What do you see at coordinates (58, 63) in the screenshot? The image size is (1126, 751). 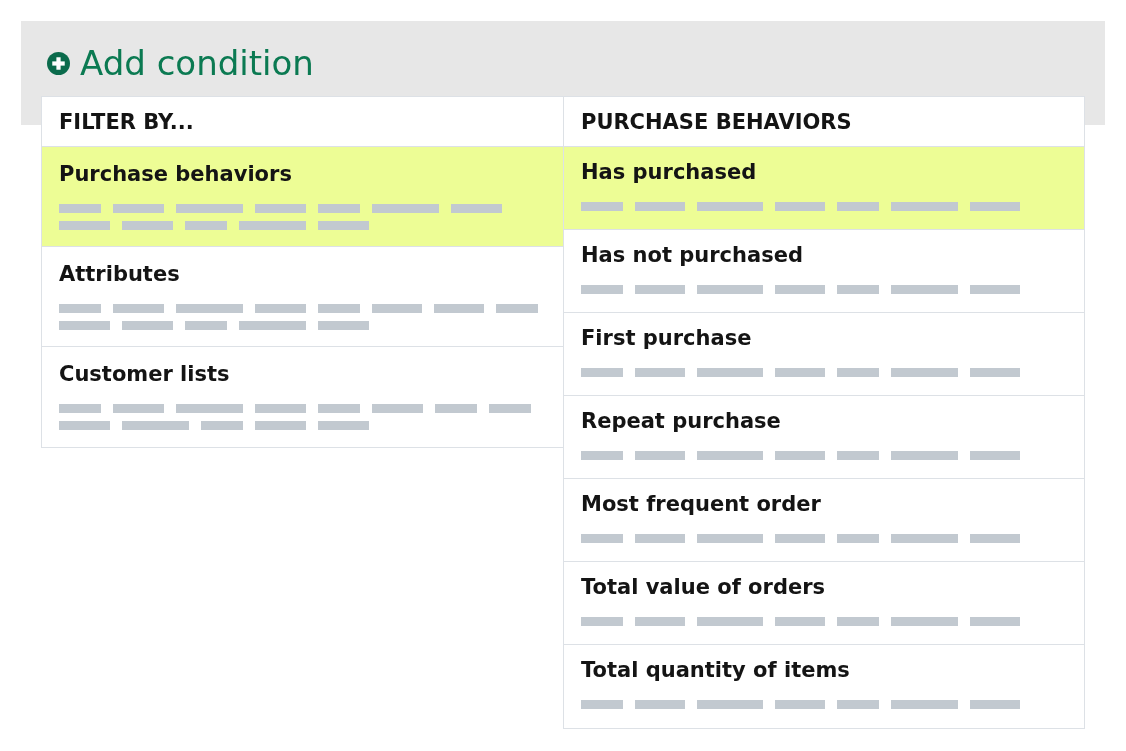 I see `plus-circle-icon` at bounding box center [58, 63].